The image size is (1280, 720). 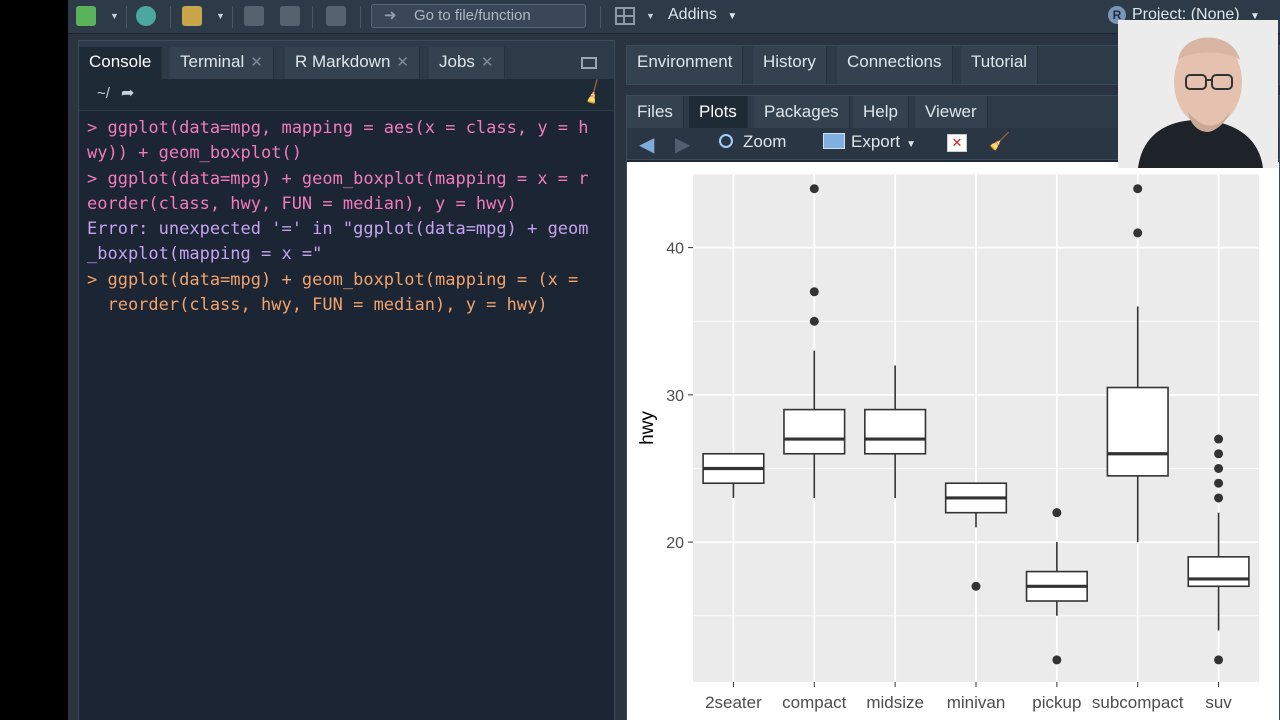 I want to click on open-caret-icon: ▼, so click(x=220, y=16).